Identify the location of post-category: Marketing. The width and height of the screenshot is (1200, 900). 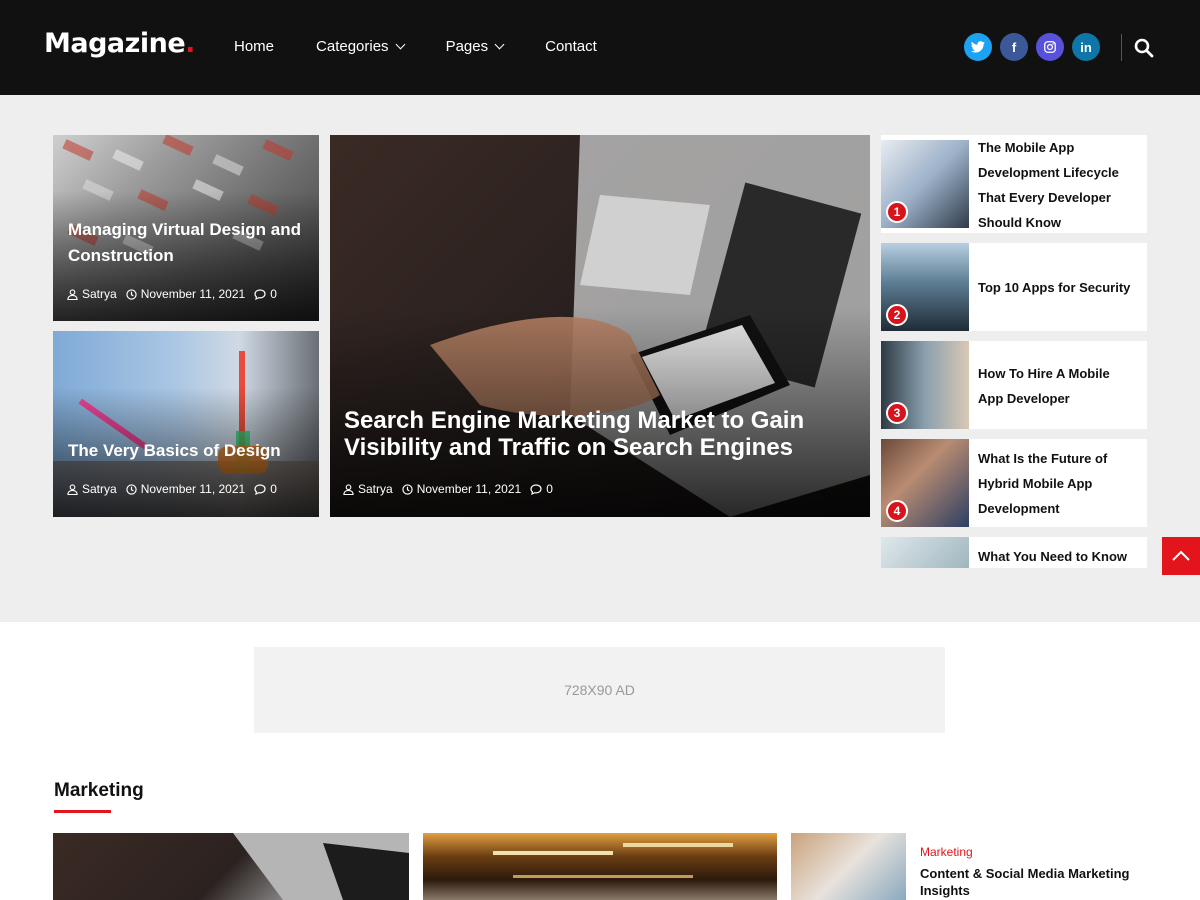
(946, 852).